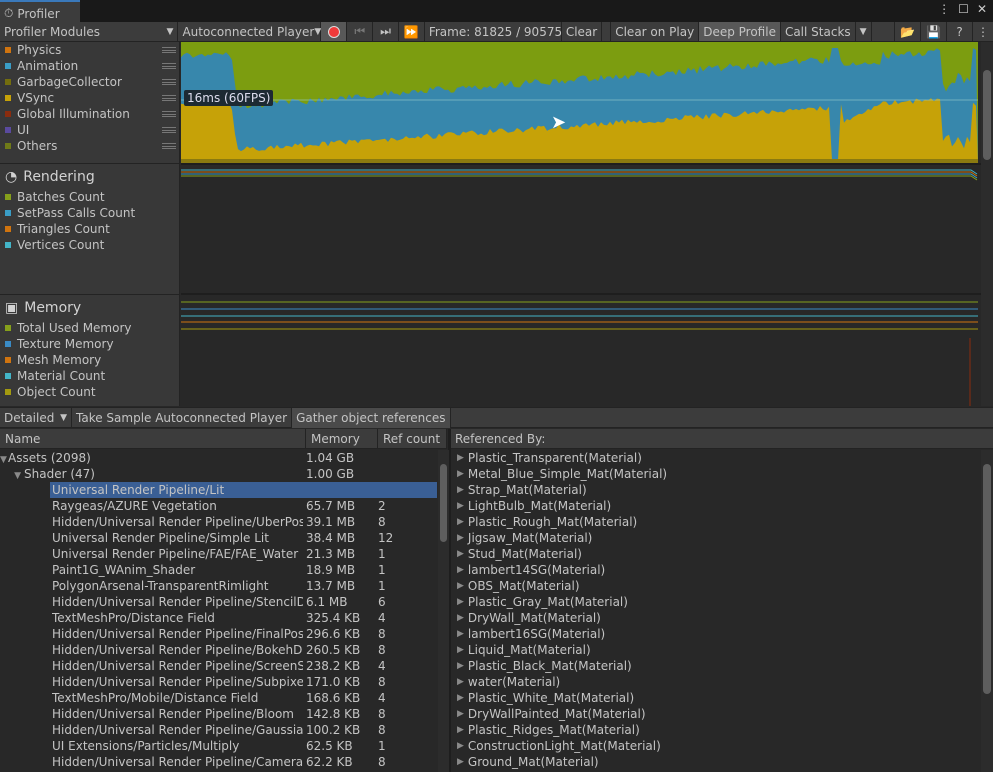  I want to click on refs-scrollbar, so click(987, 611).